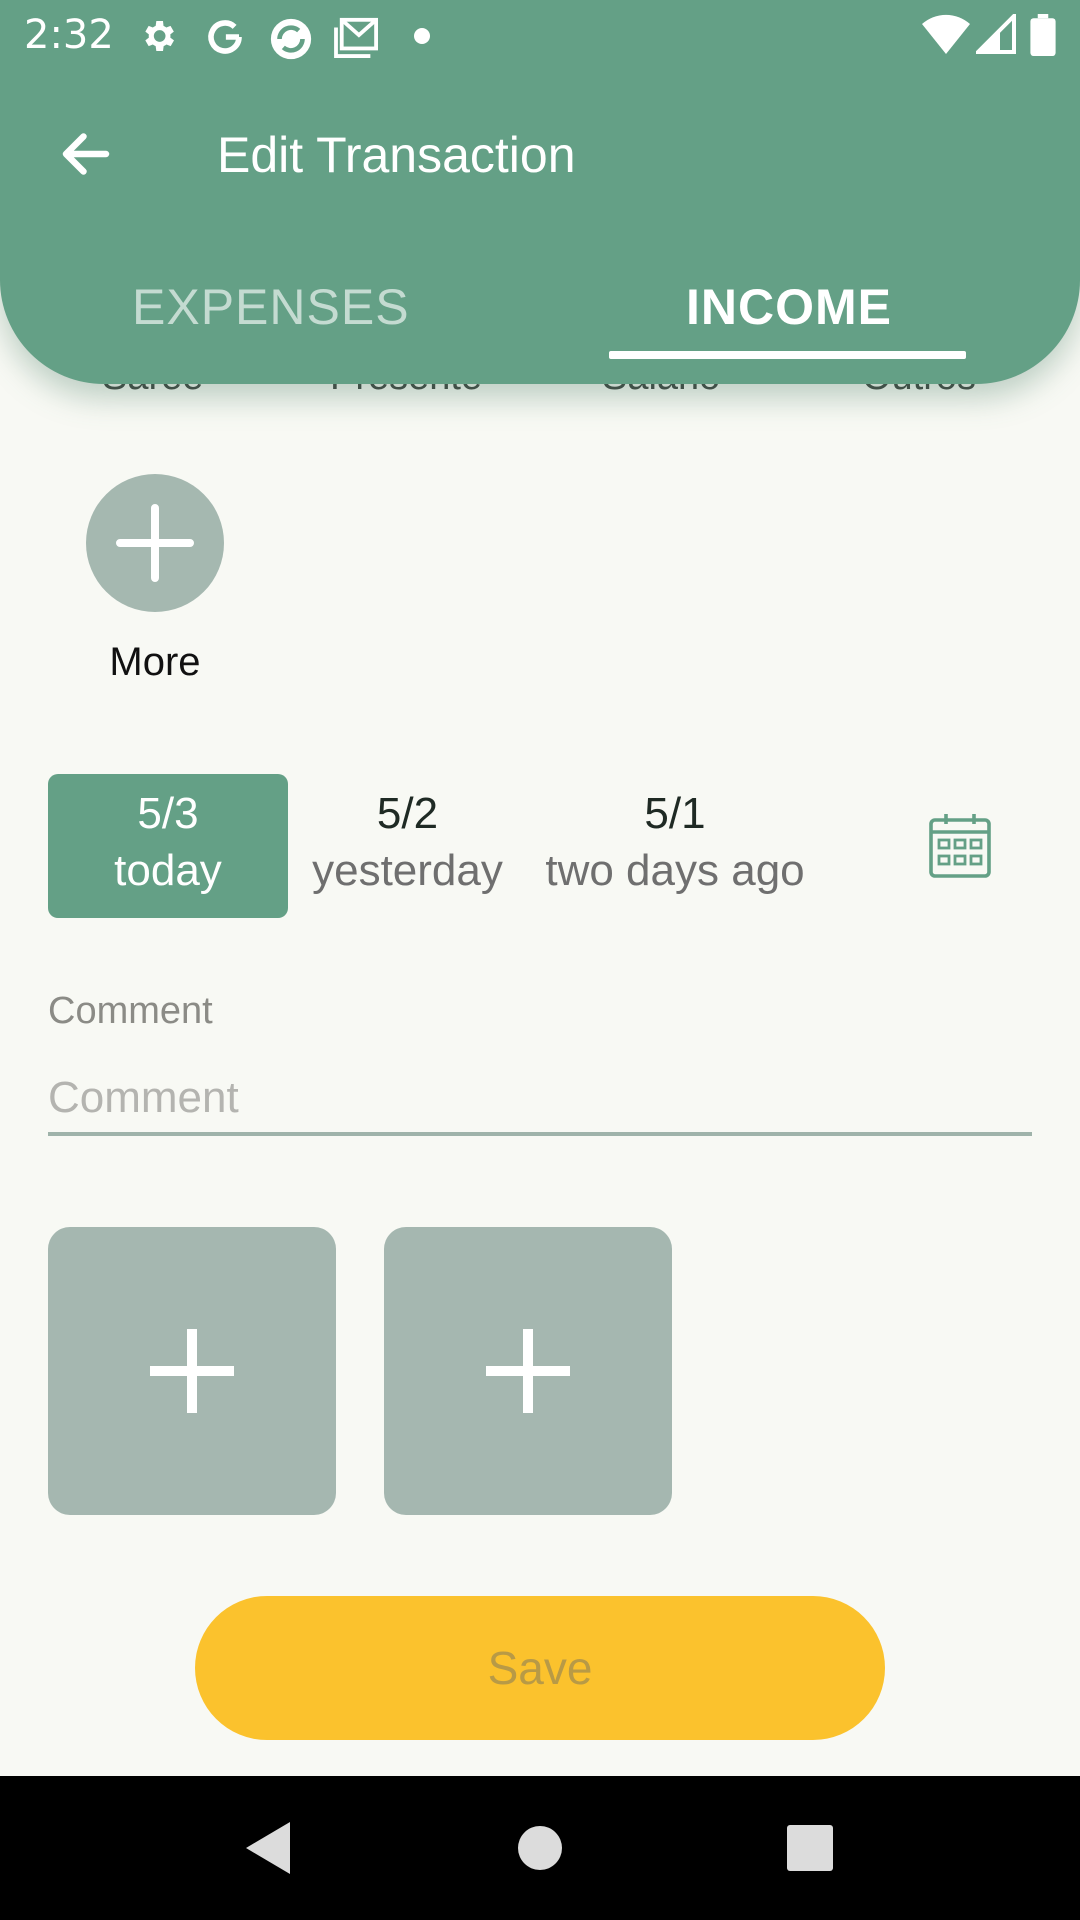 The image size is (1080, 1920). Describe the element at coordinates (159, 36) in the screenshot. I see `gear-icon` at that location.